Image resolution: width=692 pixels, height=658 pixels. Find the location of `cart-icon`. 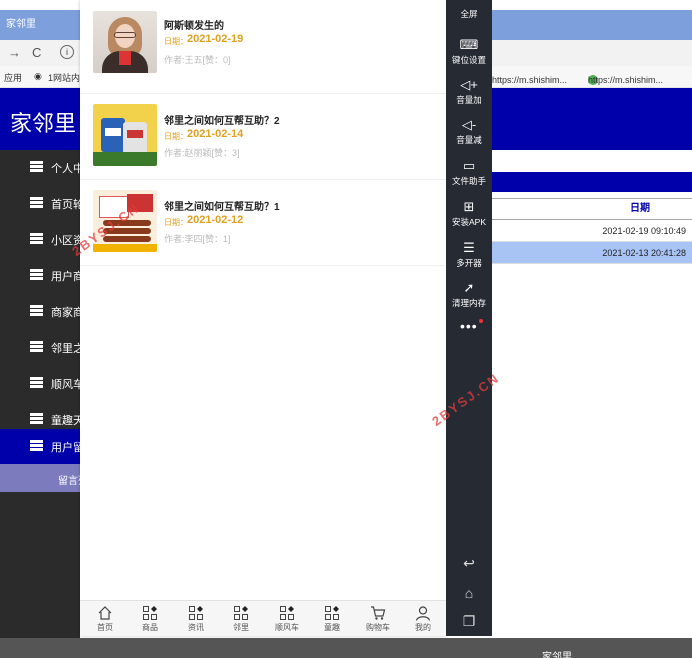

cart-icon is located at coordinates (378, 613).